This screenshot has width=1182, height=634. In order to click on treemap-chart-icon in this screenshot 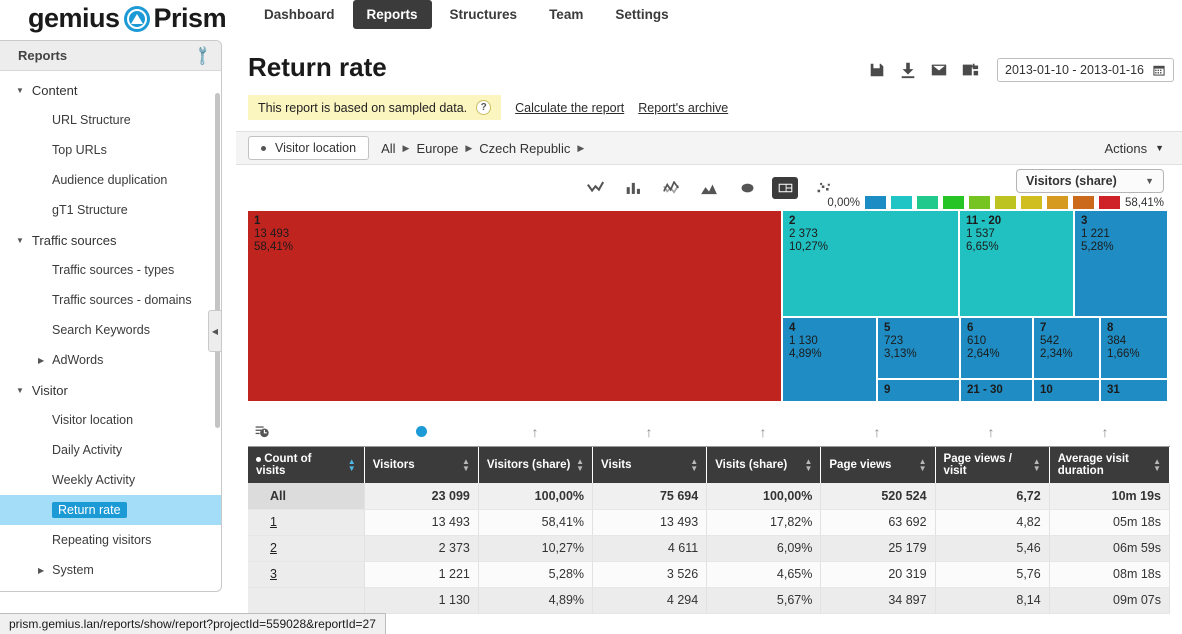, I will do `click(785, 188)`.